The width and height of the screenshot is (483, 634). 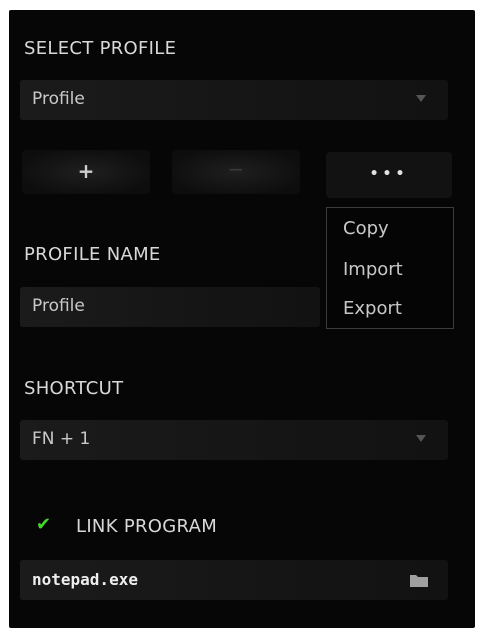 What do you see at coordinates (85, 579) in the screenshot?
I see `program-path-value: notepad.exe` at bounding box center [85, 579].